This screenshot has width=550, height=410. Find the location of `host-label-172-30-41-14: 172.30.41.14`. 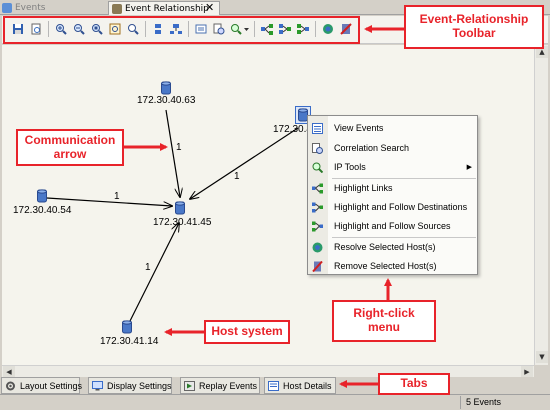

host-label-172-30-41-14: 172.30.41.14 is located at coordinates (129, 341).